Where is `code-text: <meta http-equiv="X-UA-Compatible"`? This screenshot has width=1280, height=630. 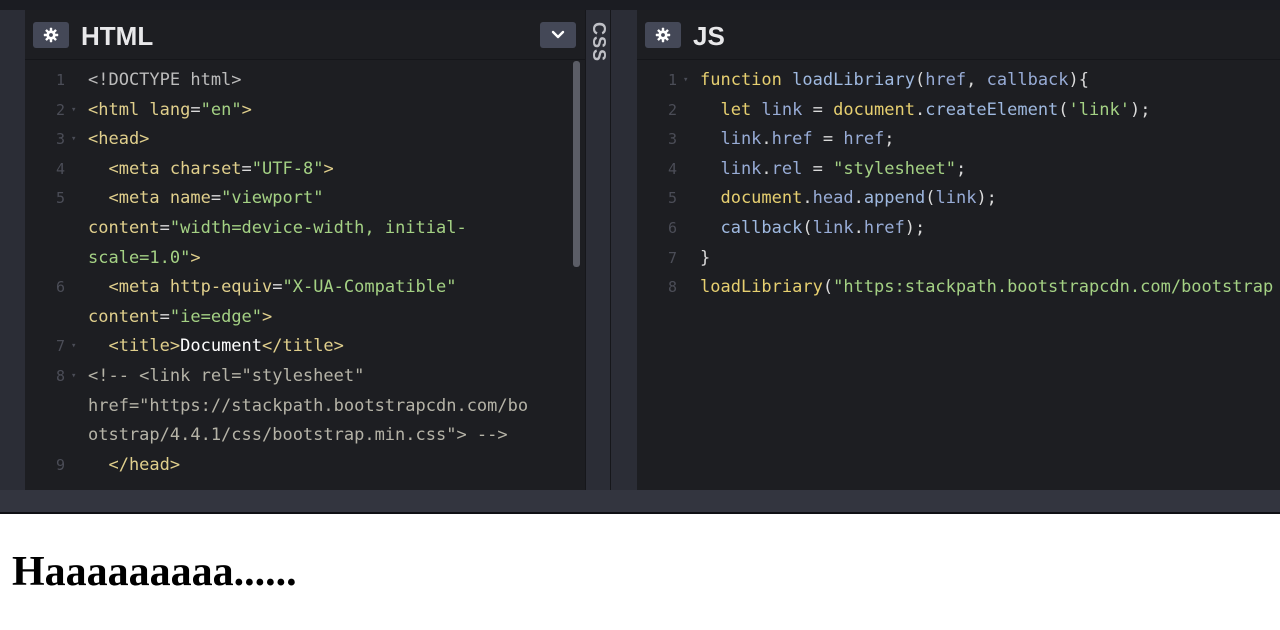
code-text: <meta http-equiv="X-UA-Compatible" is located at coordinates (272, 287).